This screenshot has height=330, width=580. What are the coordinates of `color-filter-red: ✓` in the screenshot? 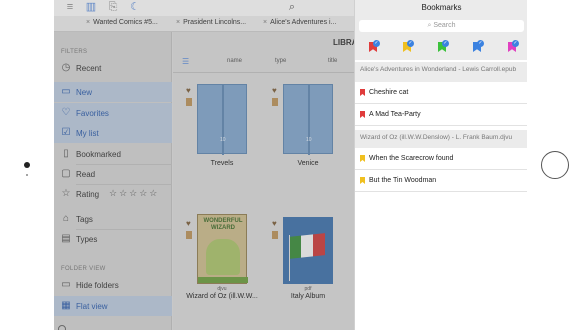 It's located at (374, 46).